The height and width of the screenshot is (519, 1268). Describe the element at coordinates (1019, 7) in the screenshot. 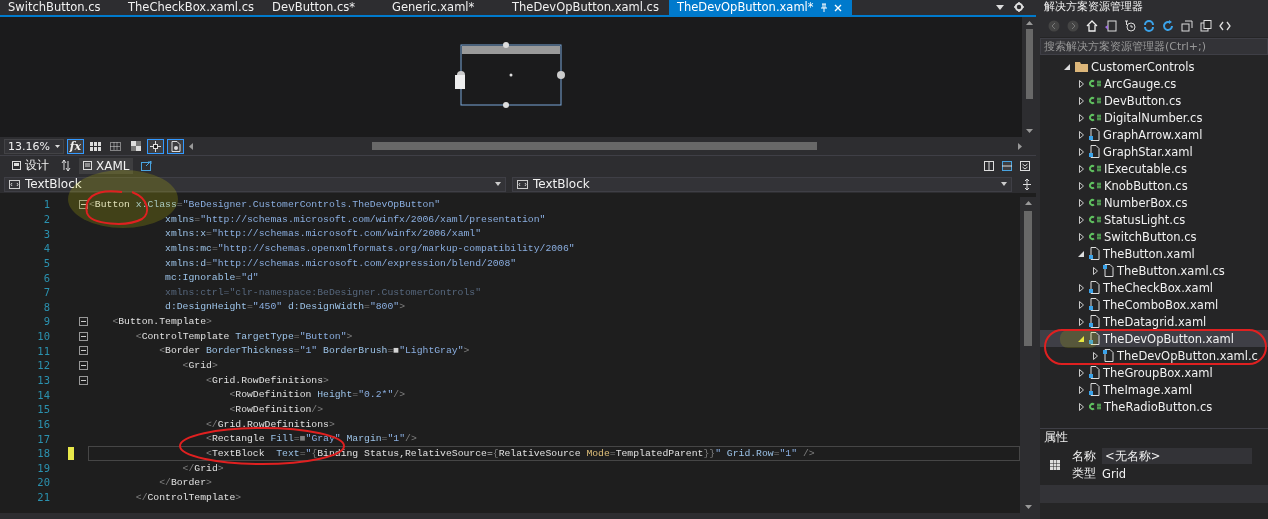

I see `settings-icon` at that location.